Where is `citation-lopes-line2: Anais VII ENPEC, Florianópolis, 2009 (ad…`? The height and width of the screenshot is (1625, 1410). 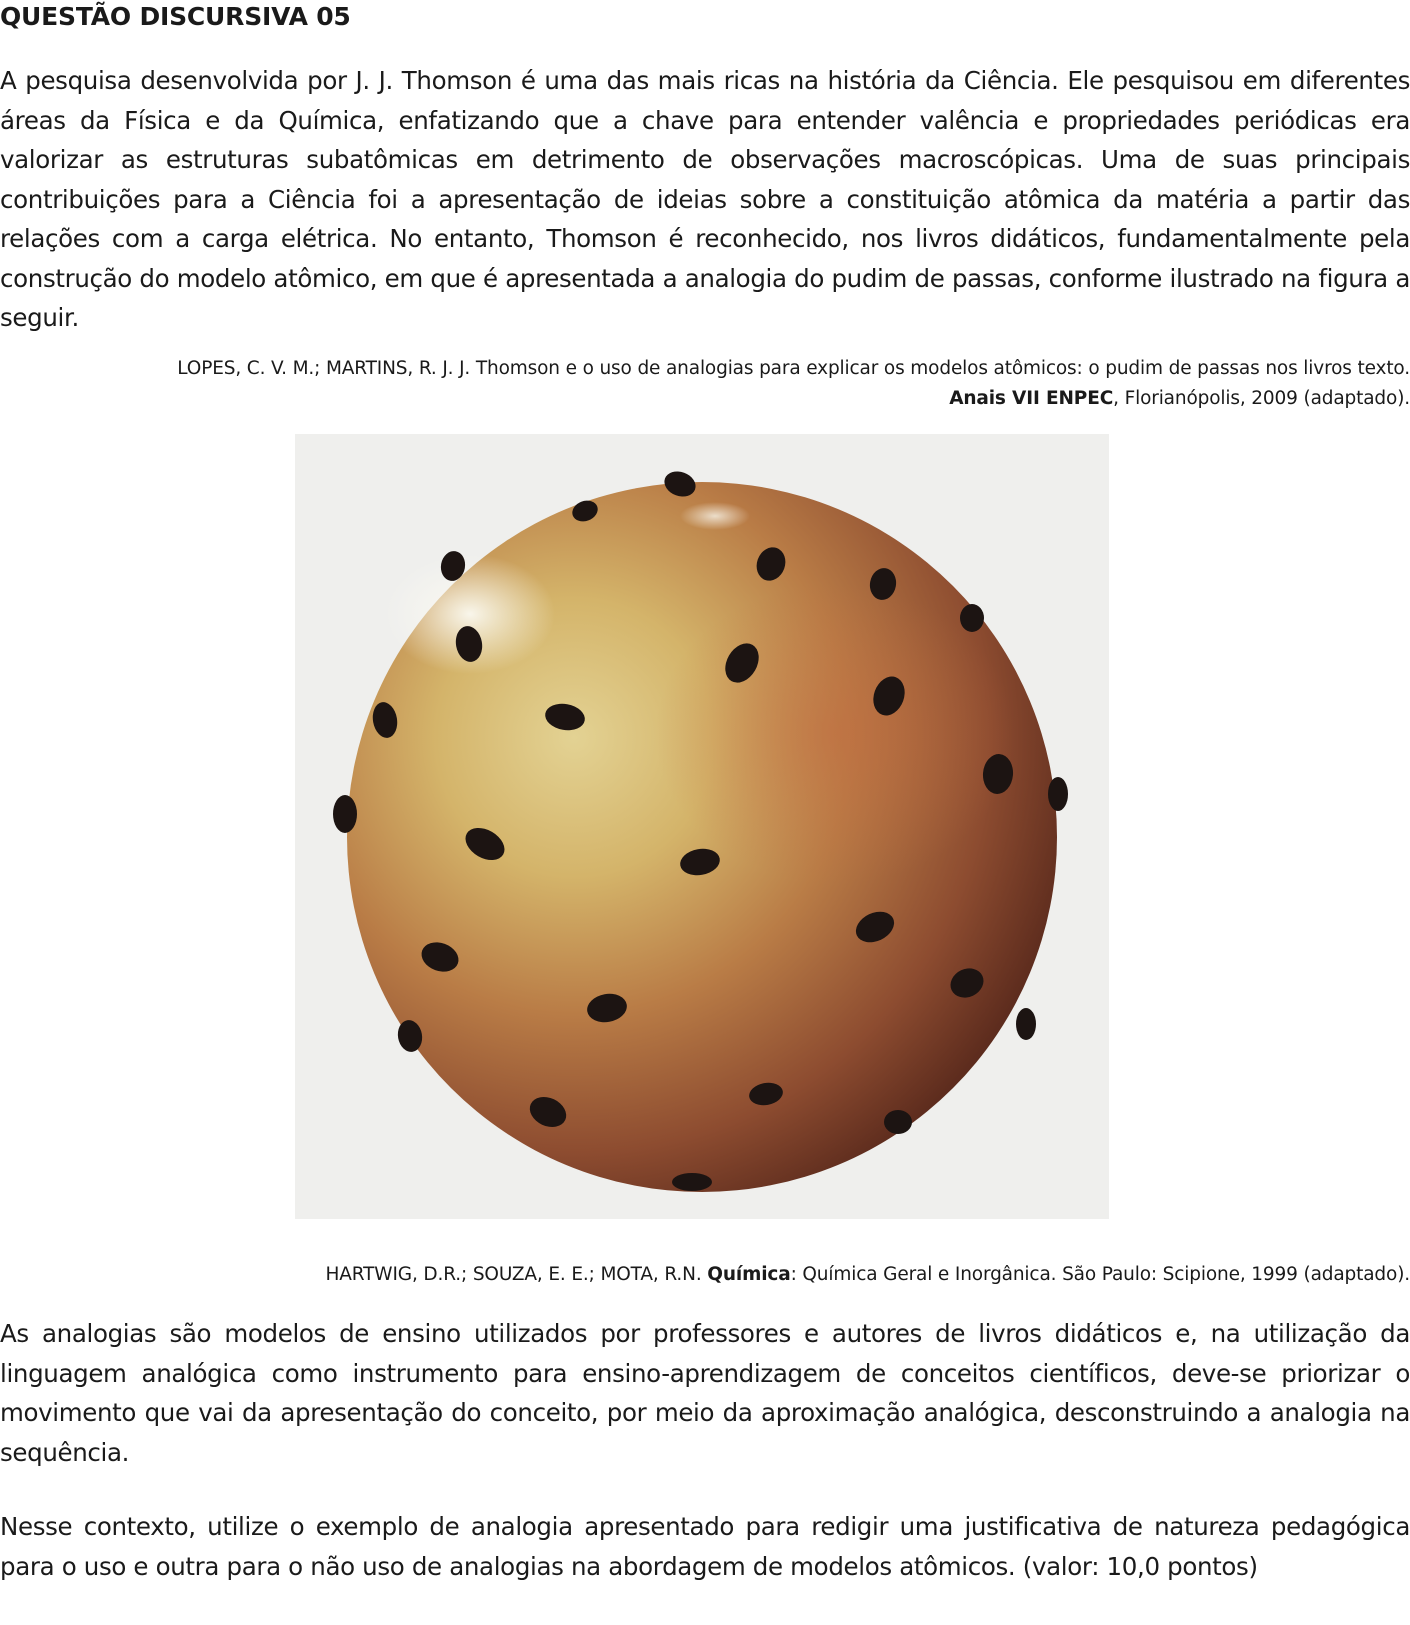 citation-lopes-line2: Anais VII ENPEC, Florianópolis, 2009 (ad… is located at coordinates (705, 399).